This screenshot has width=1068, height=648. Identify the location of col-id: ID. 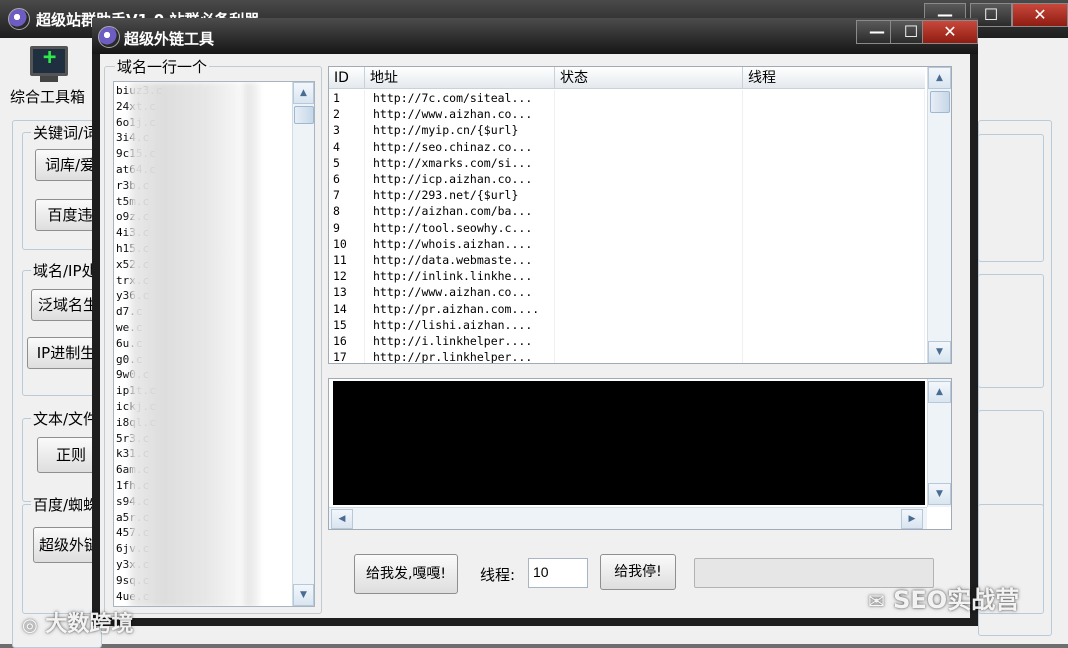
(347, 78).